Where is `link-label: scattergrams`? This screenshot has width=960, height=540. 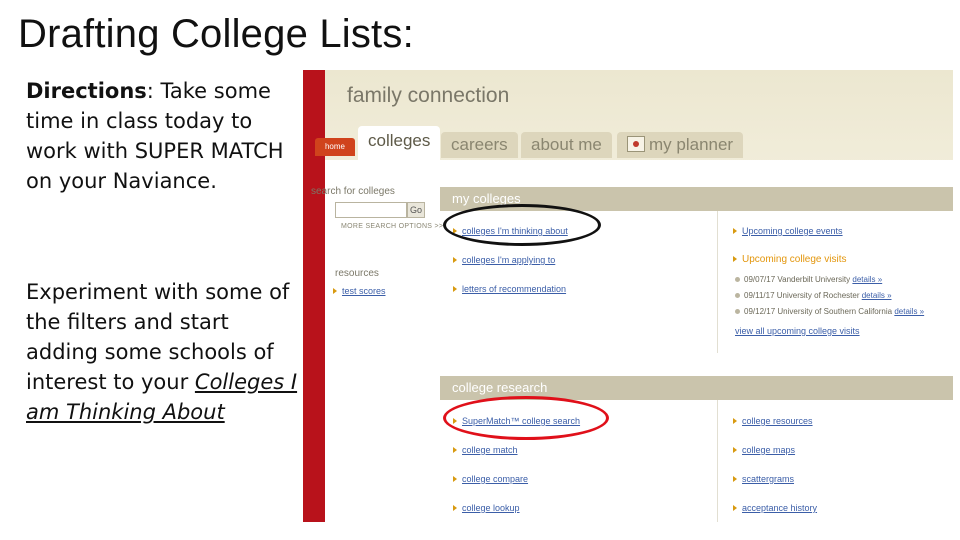 link-label: scattergrams is located at coordinates (768, 479).